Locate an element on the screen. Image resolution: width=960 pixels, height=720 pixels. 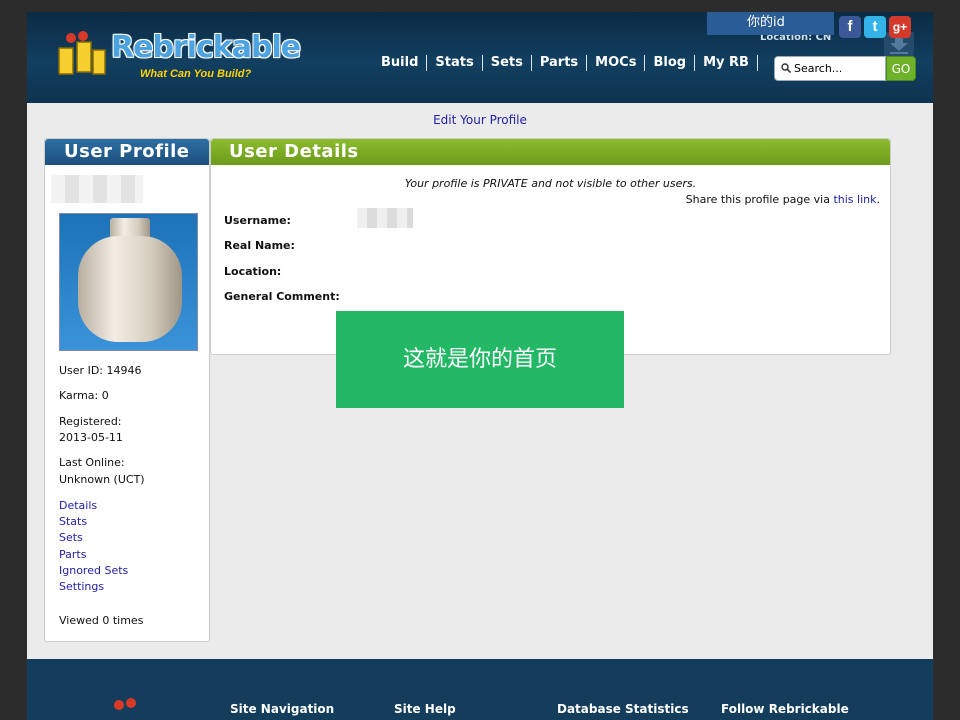
facebook-icon: f is located at coordinates (850, 27).